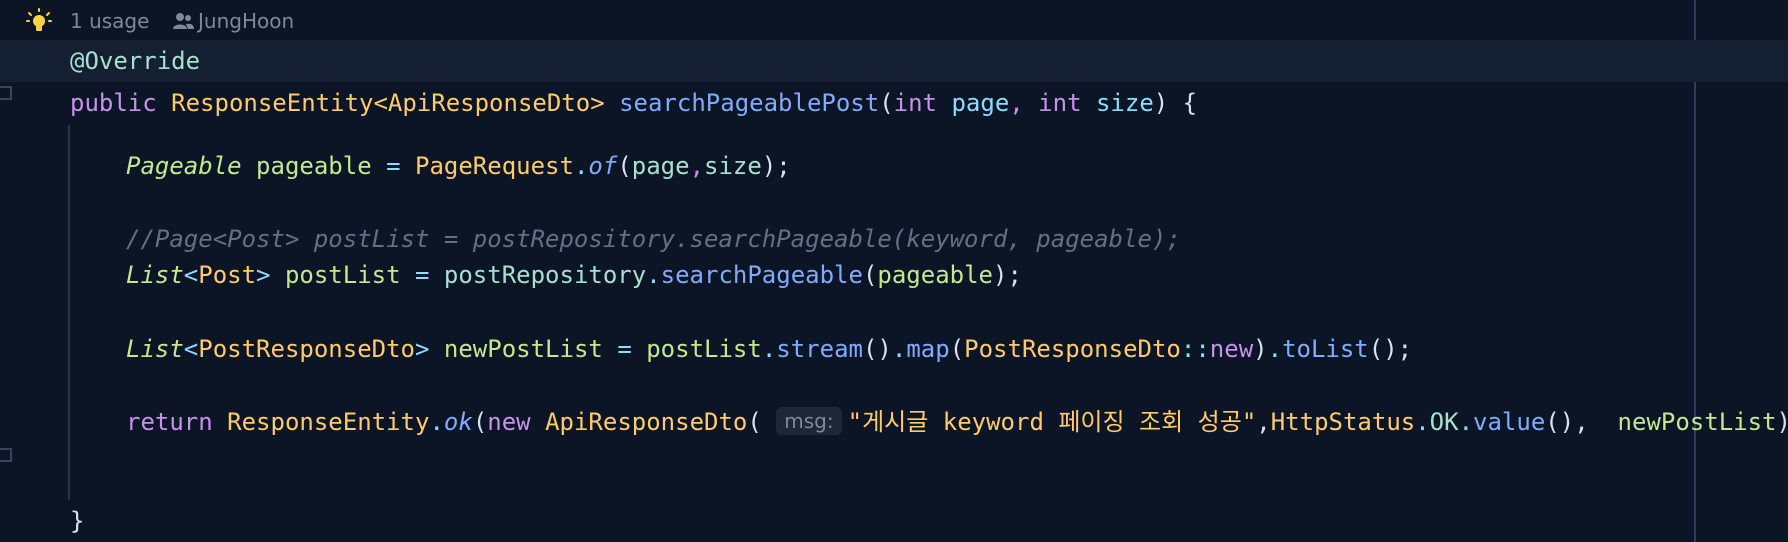 This screenshot has width=1788, height=542. I want to click on method-name: map, so click(928, 349).